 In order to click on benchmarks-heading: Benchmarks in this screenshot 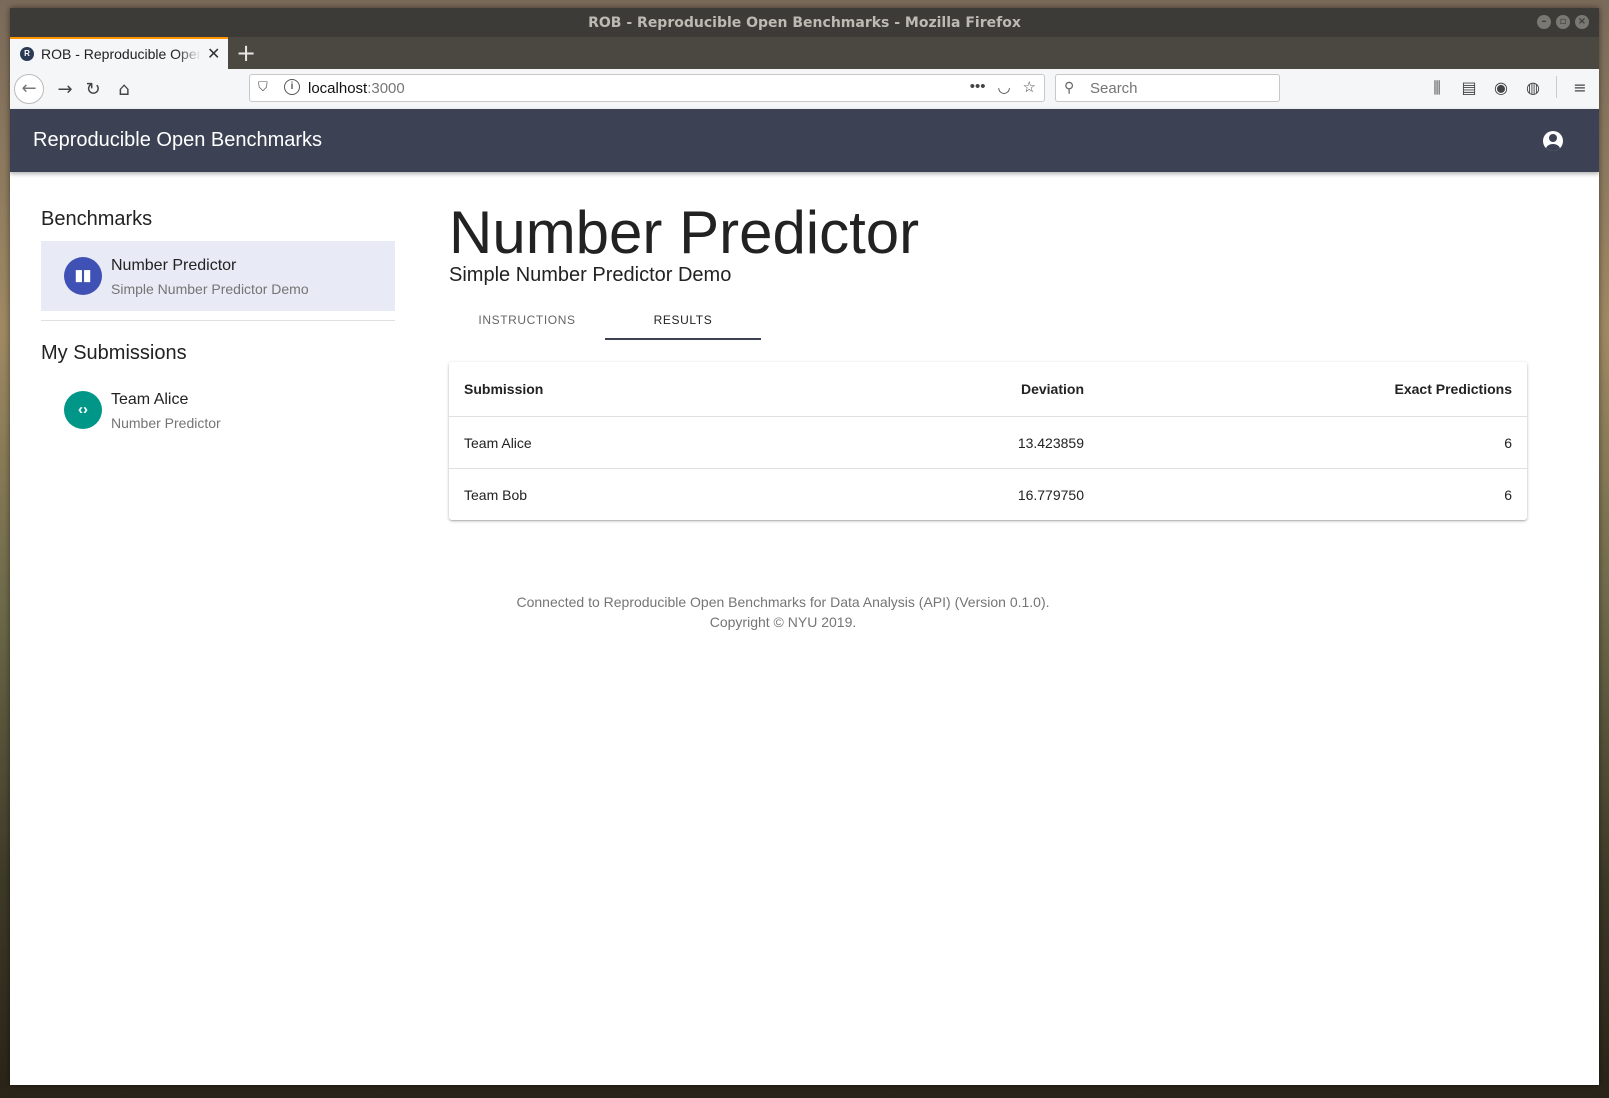, I will do `click(97, 219)`.